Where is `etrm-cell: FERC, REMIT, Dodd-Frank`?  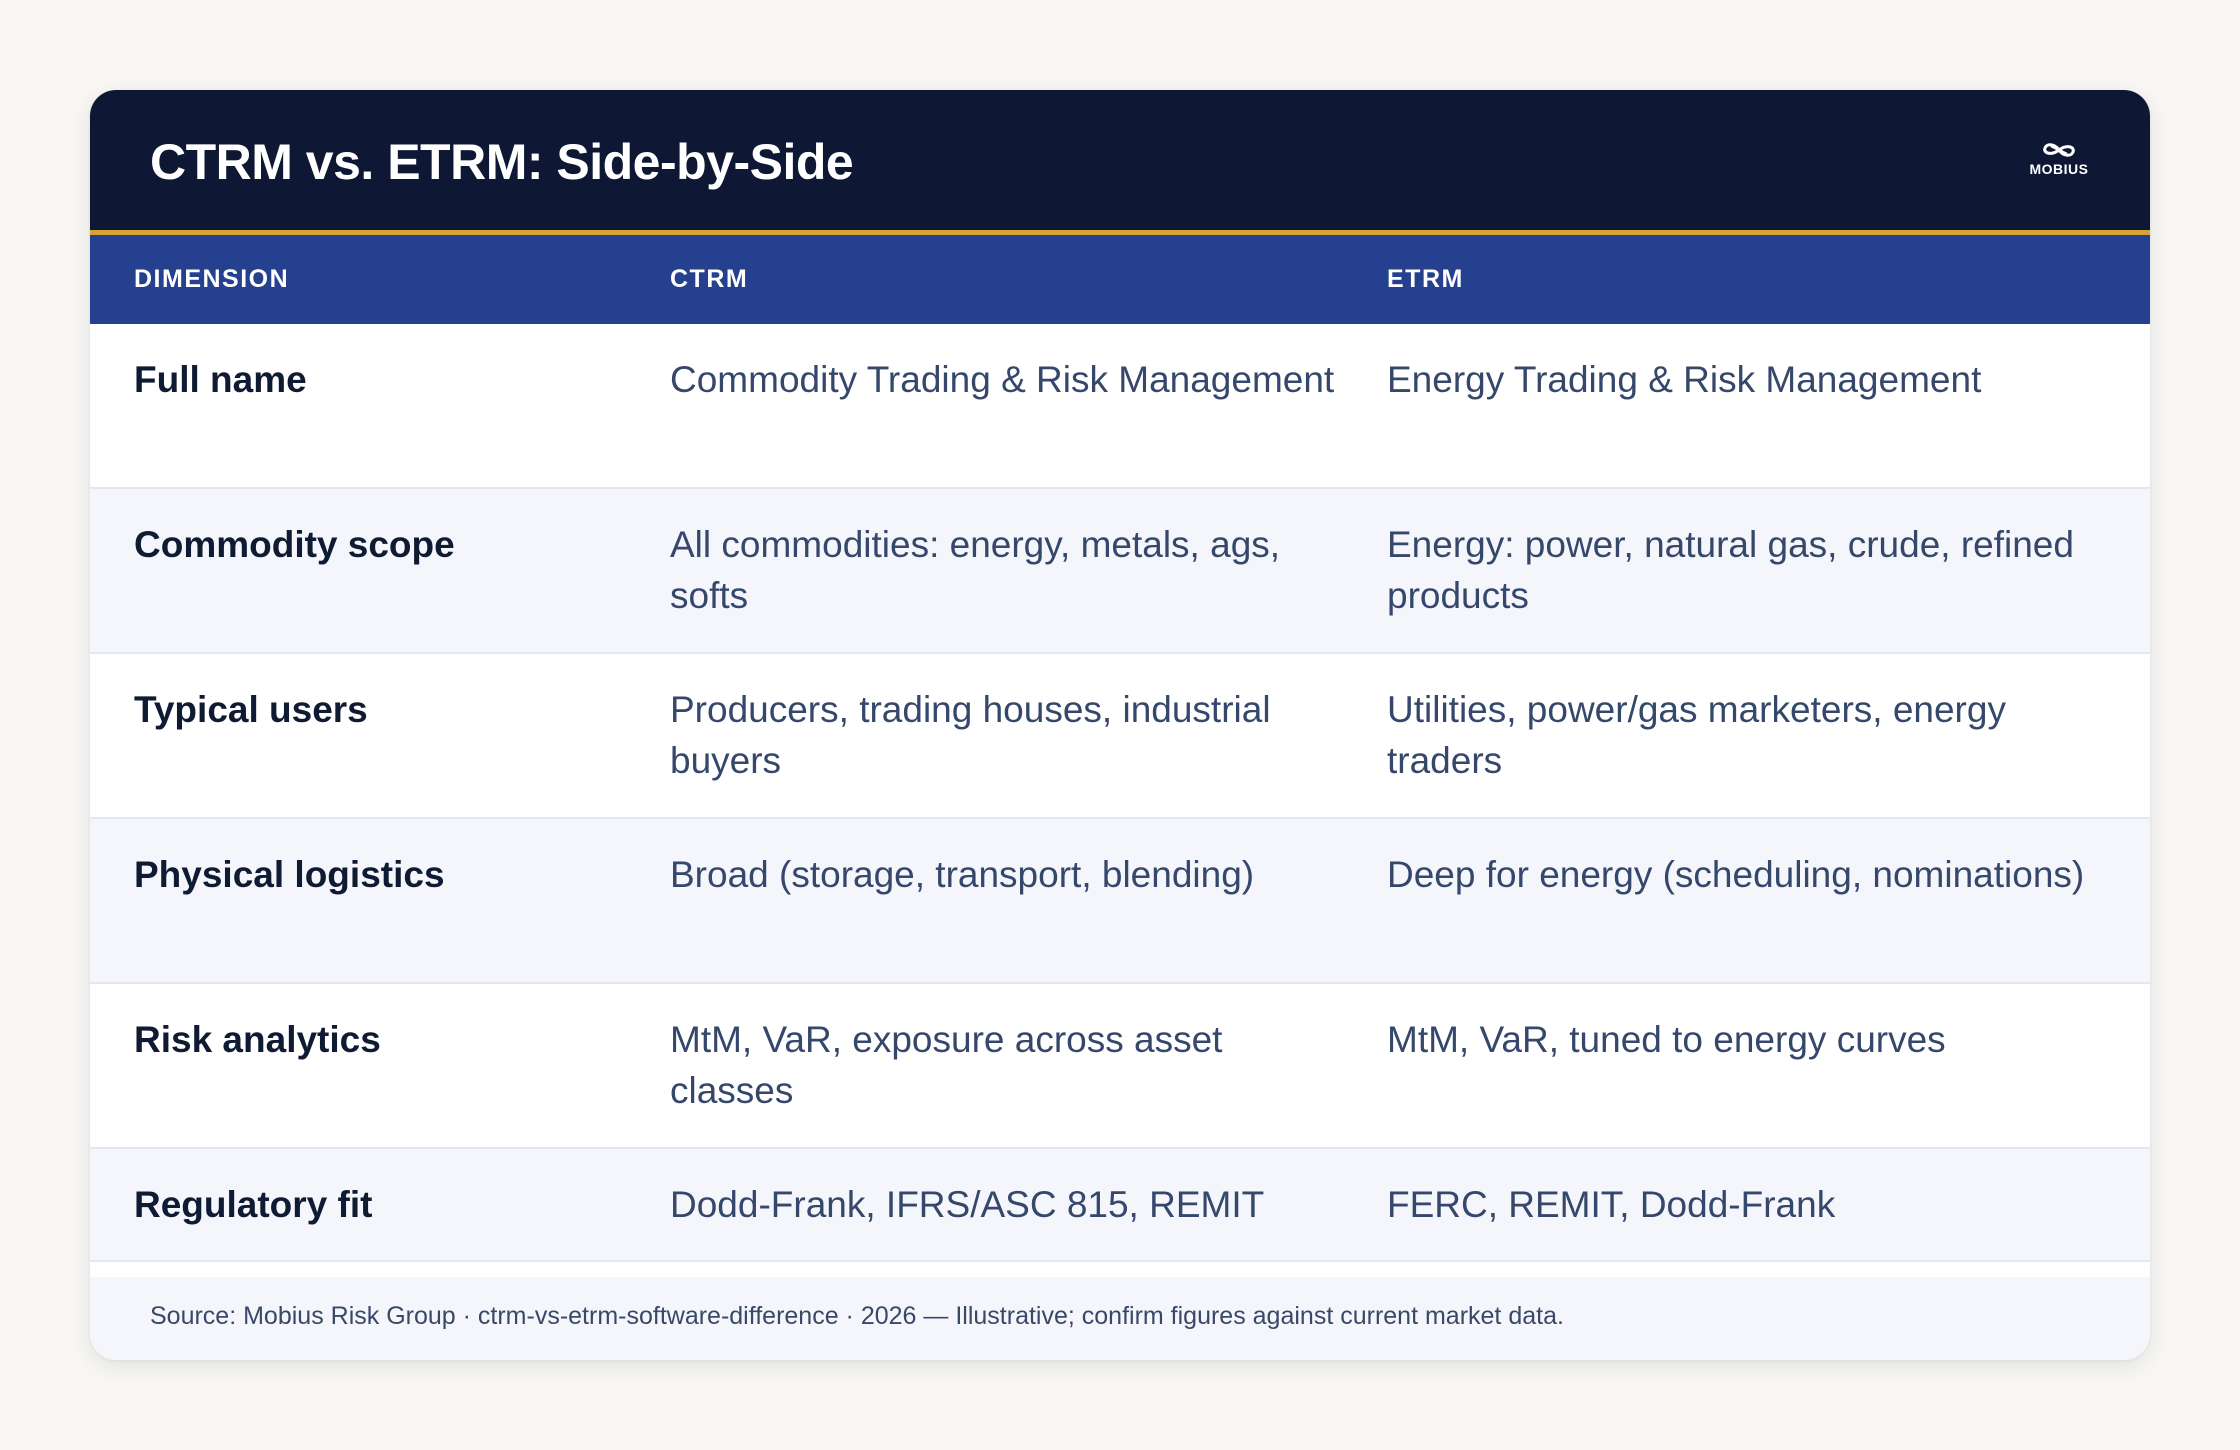 etrm-cell: FERC, REMIT, Dodd-Frank is located at coordinates (1611, 1204).